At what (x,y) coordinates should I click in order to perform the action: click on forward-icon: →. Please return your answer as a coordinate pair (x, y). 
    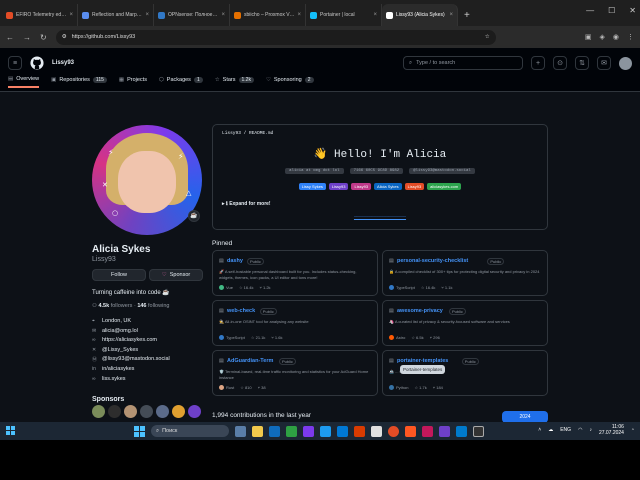
    Looking at the image, I should click on (27, 37).